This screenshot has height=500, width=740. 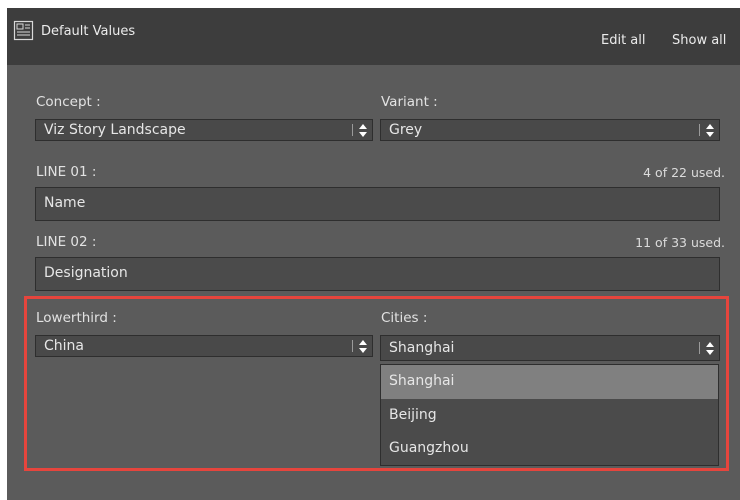 I want to click on concept-select: Viz Story Landscape, so click(x=204, y=130).